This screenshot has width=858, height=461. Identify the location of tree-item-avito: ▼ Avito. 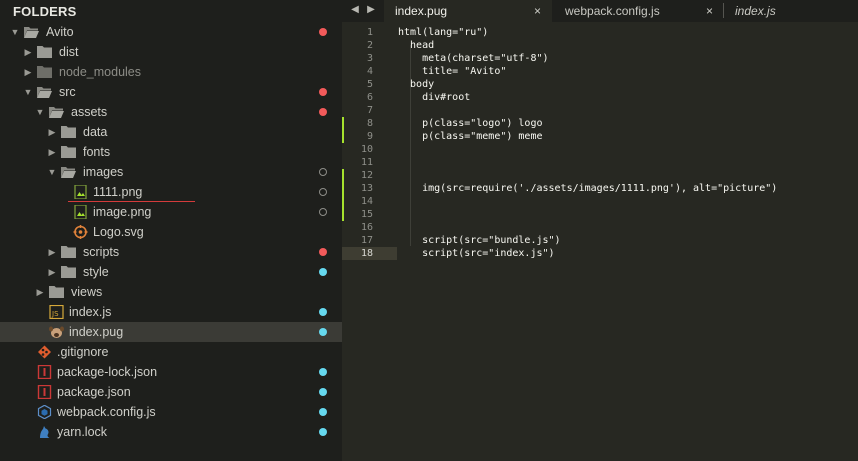
(171, 32).